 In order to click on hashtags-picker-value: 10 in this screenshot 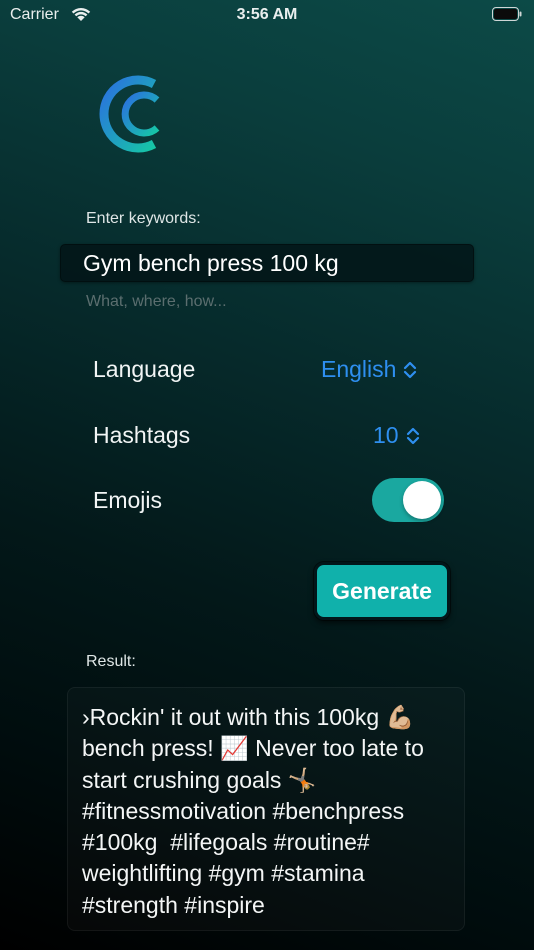, I will do `click(386, 435)`.